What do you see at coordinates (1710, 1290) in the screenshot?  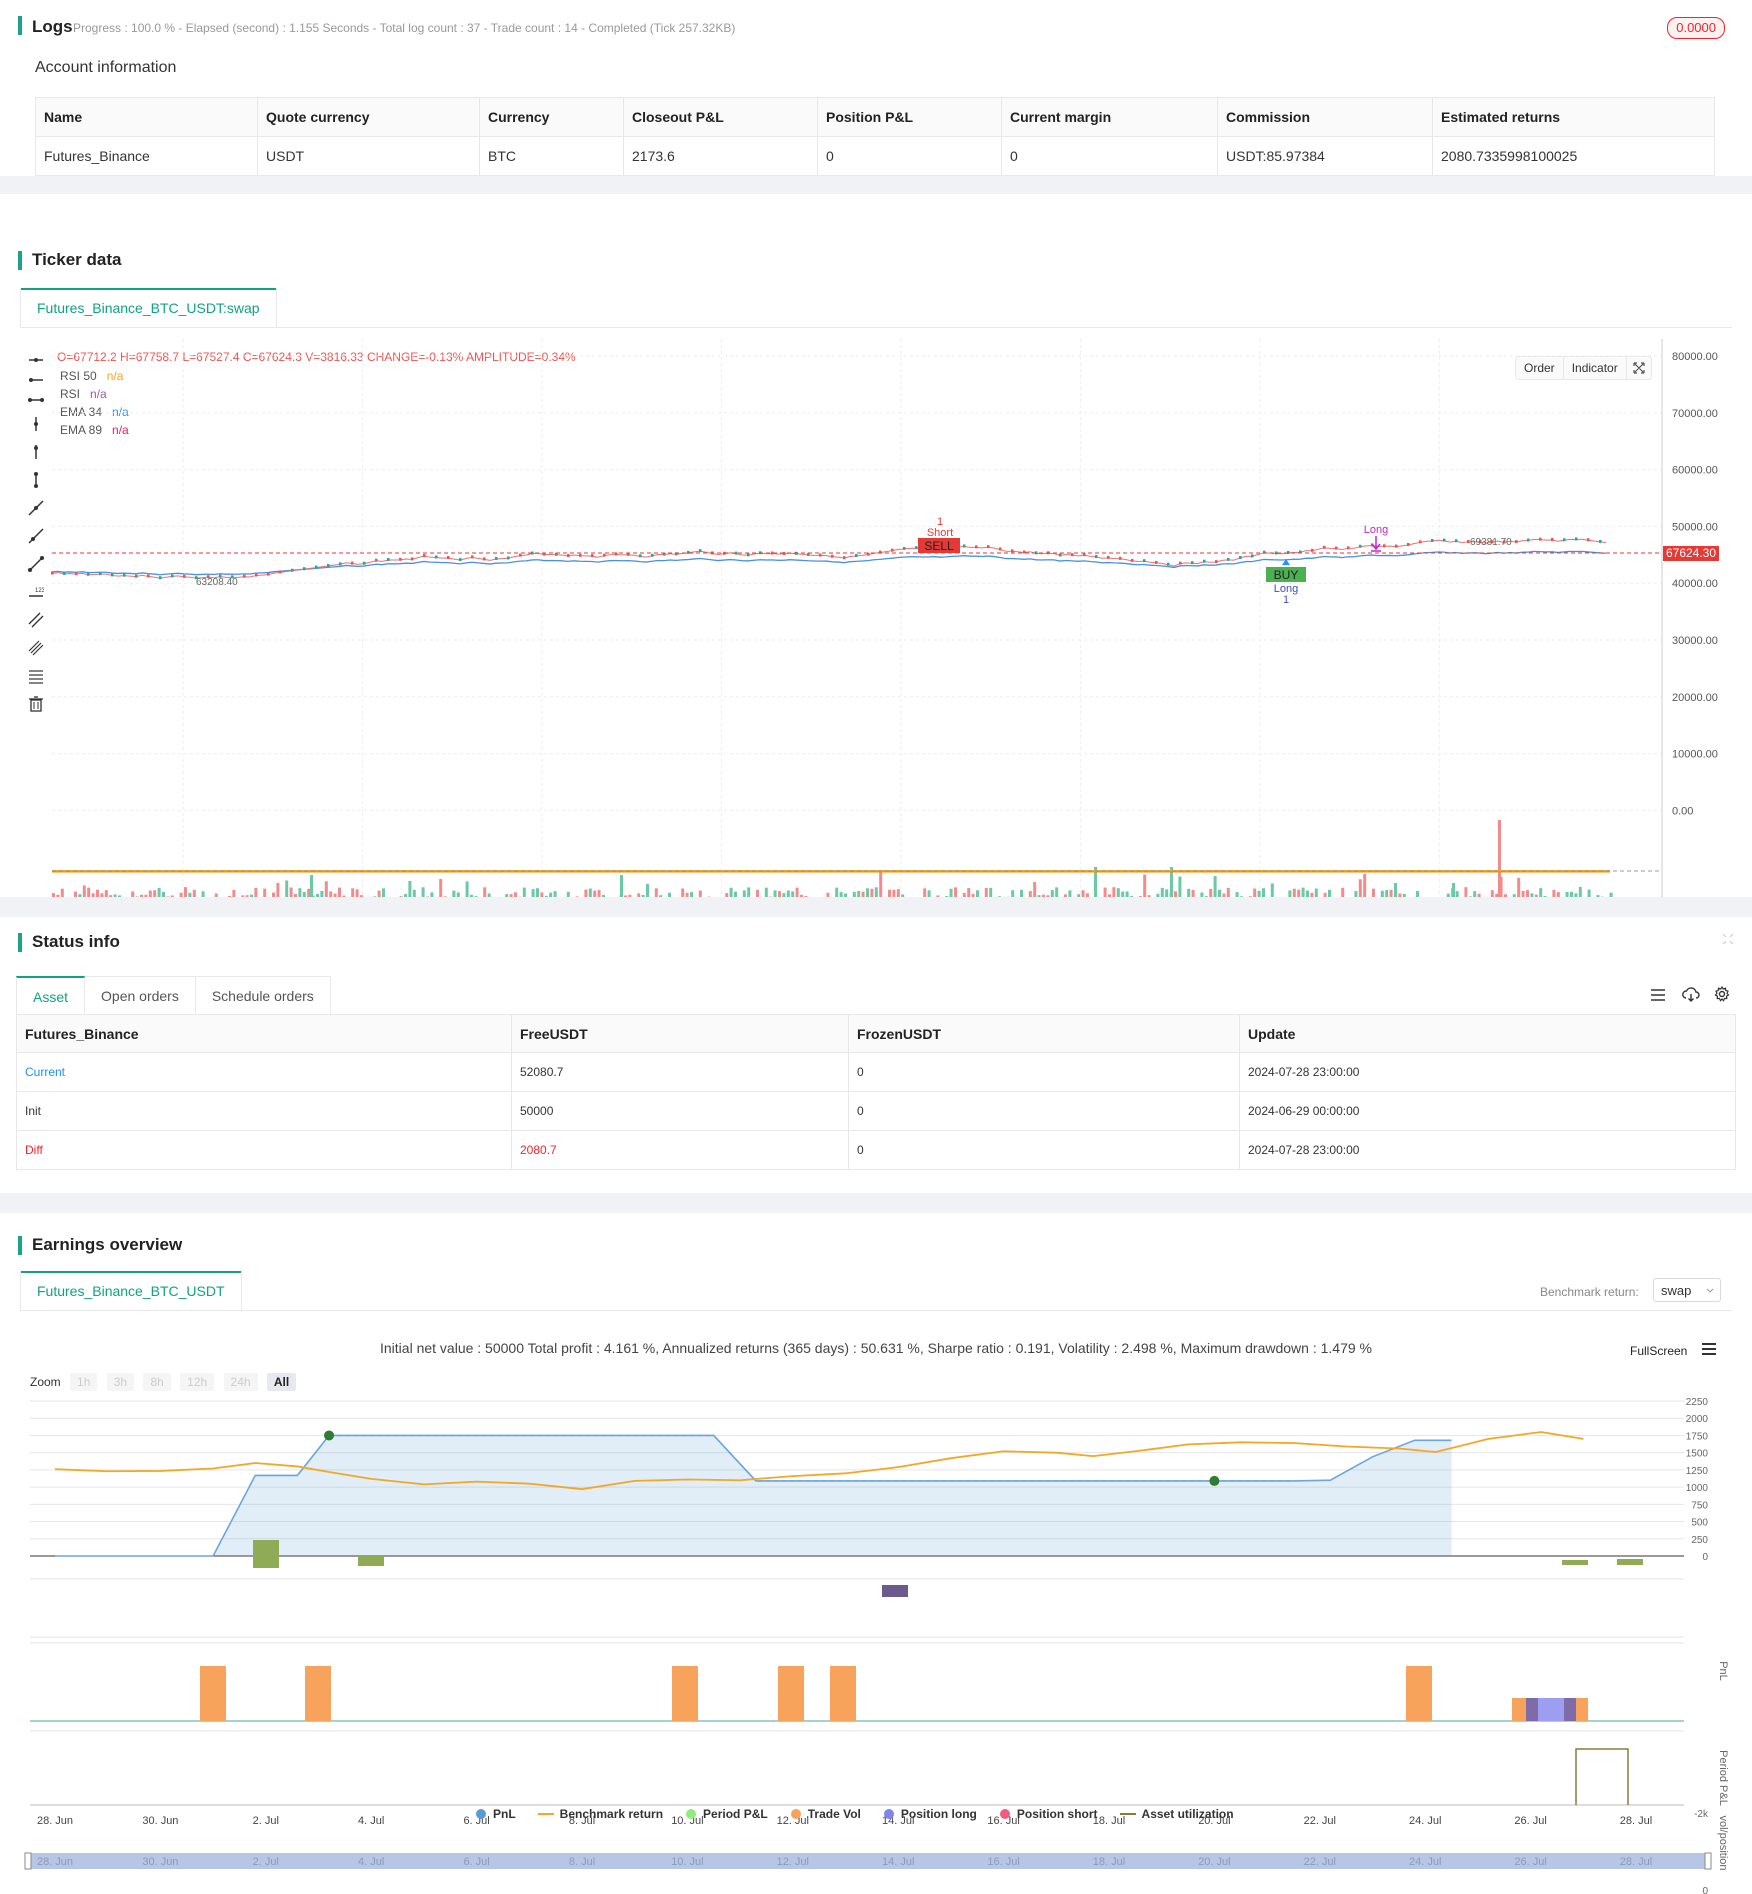 I see `chevron-down-icon` at bounding box center [1710, 1290].